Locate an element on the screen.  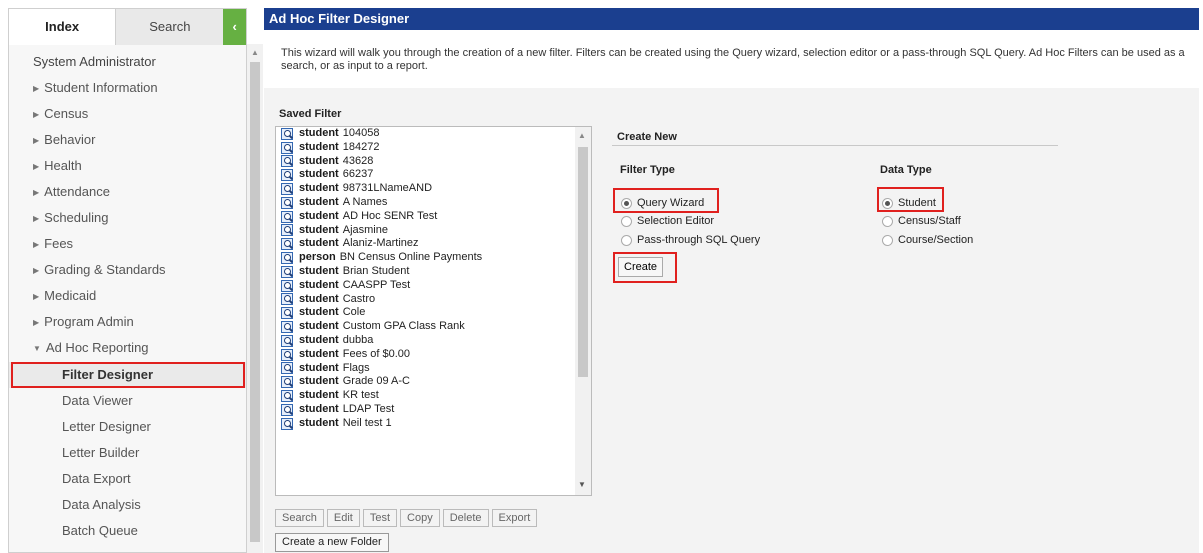
filter-name: 66237 is located at coordinates (358, 174).